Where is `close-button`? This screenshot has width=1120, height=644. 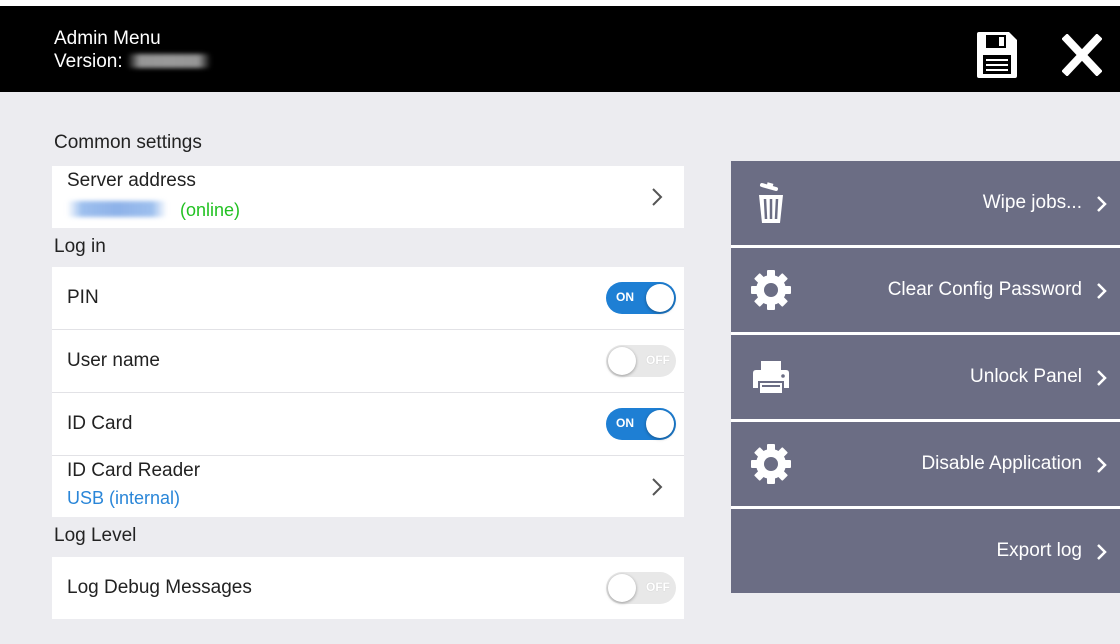 close-button is located at coordinates (1082, 55).